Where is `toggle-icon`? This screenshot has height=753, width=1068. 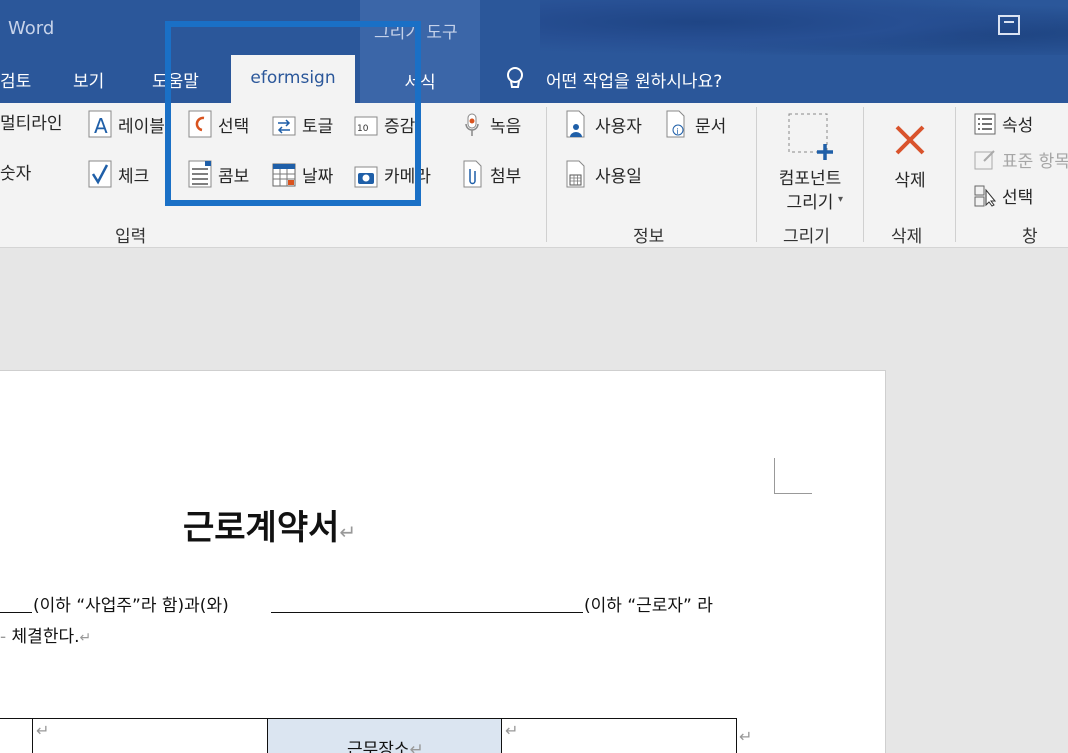 toggle-icon is located at coordinates (284, 126).